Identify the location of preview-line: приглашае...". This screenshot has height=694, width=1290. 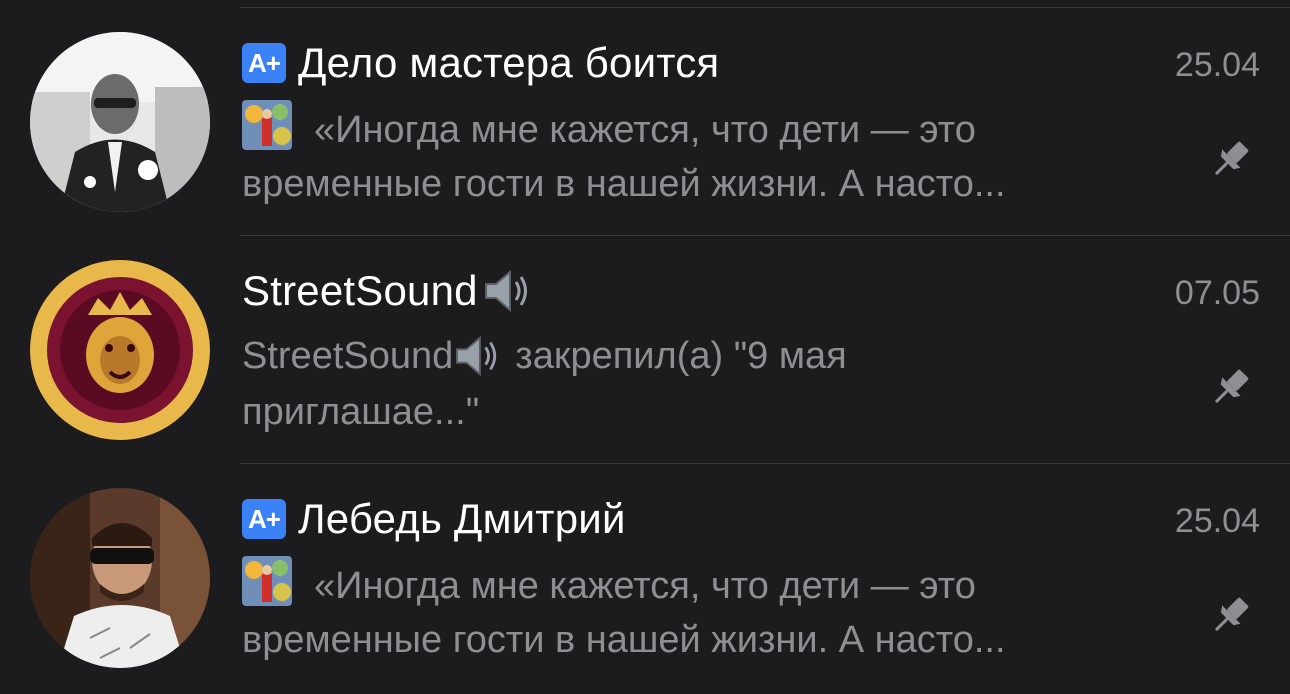
(361, 412).